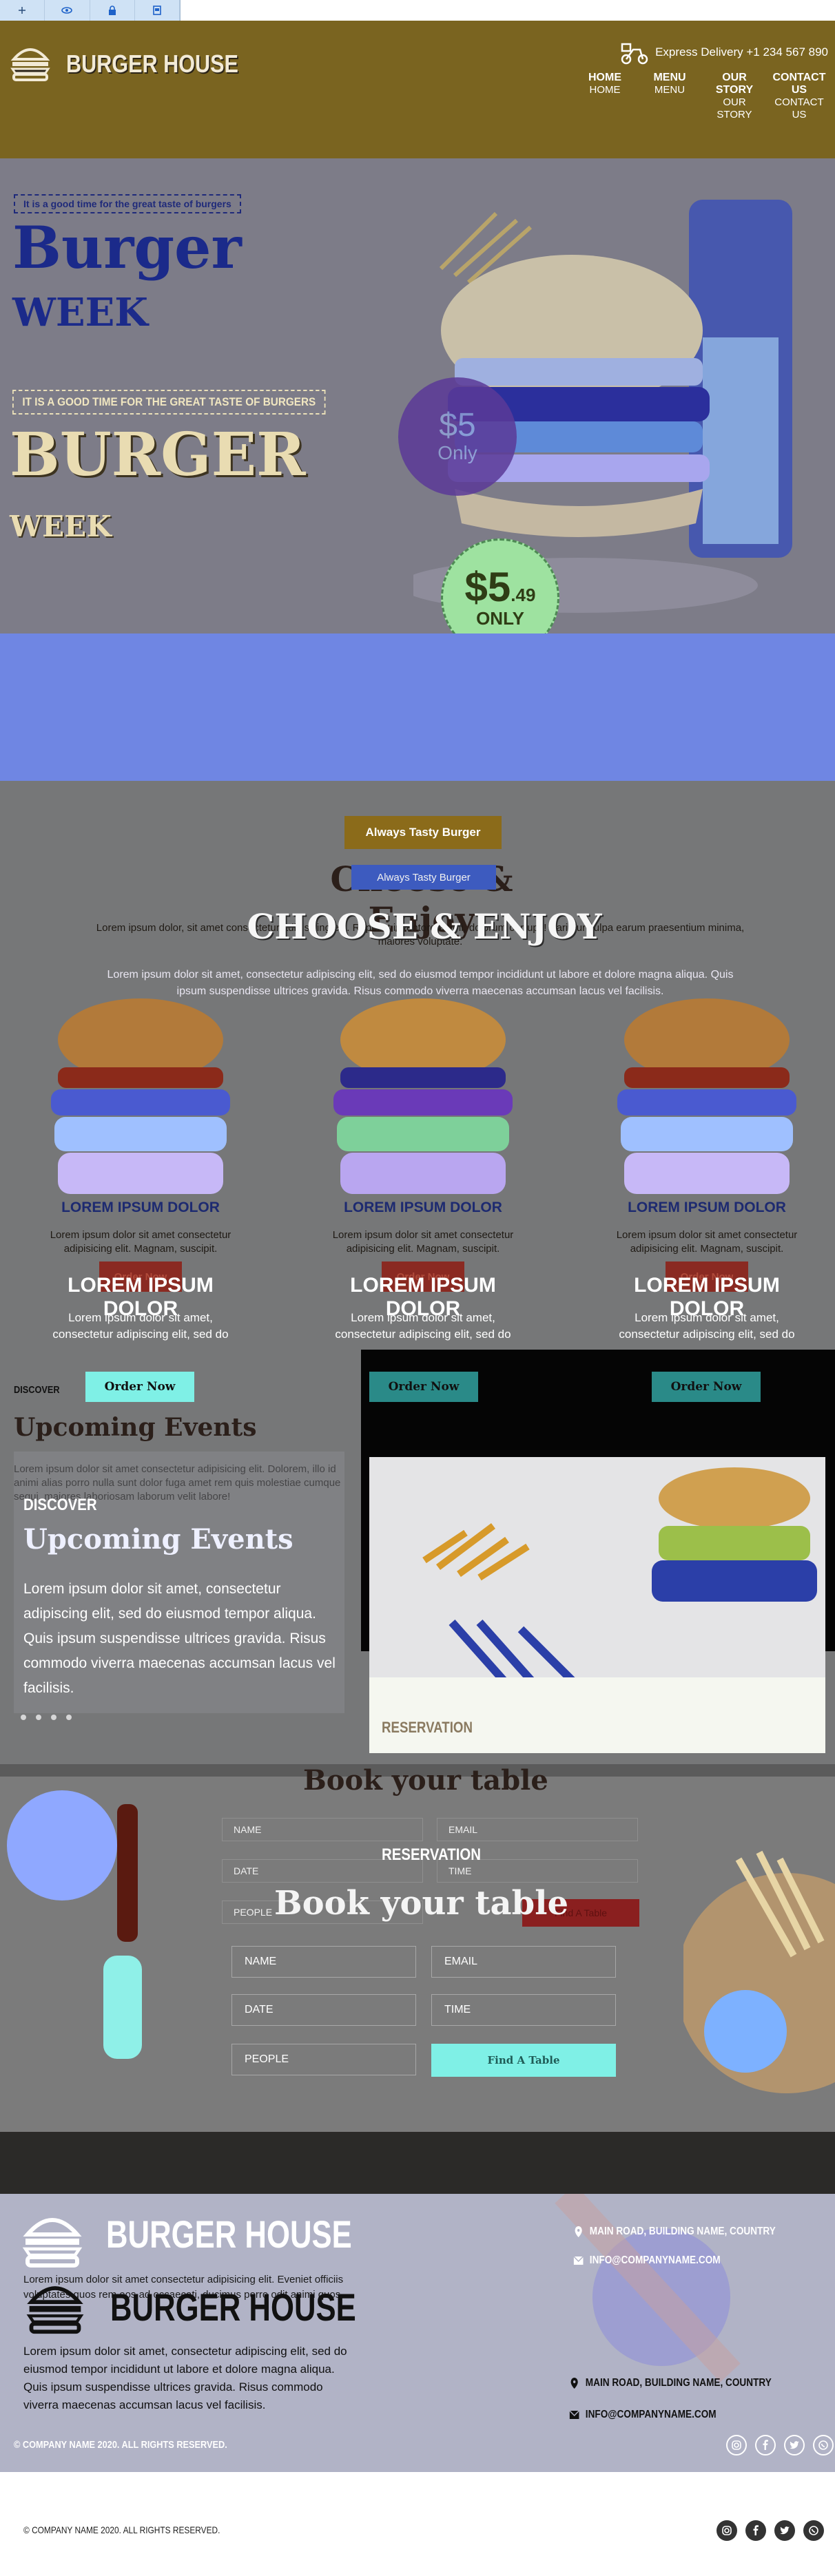 This screenshot has height=2576, width=835. Describe the element at coordinates (423, 877) in the screenshot. I see `always-tasty-pill-2: Always Tasty Burger` at that location.